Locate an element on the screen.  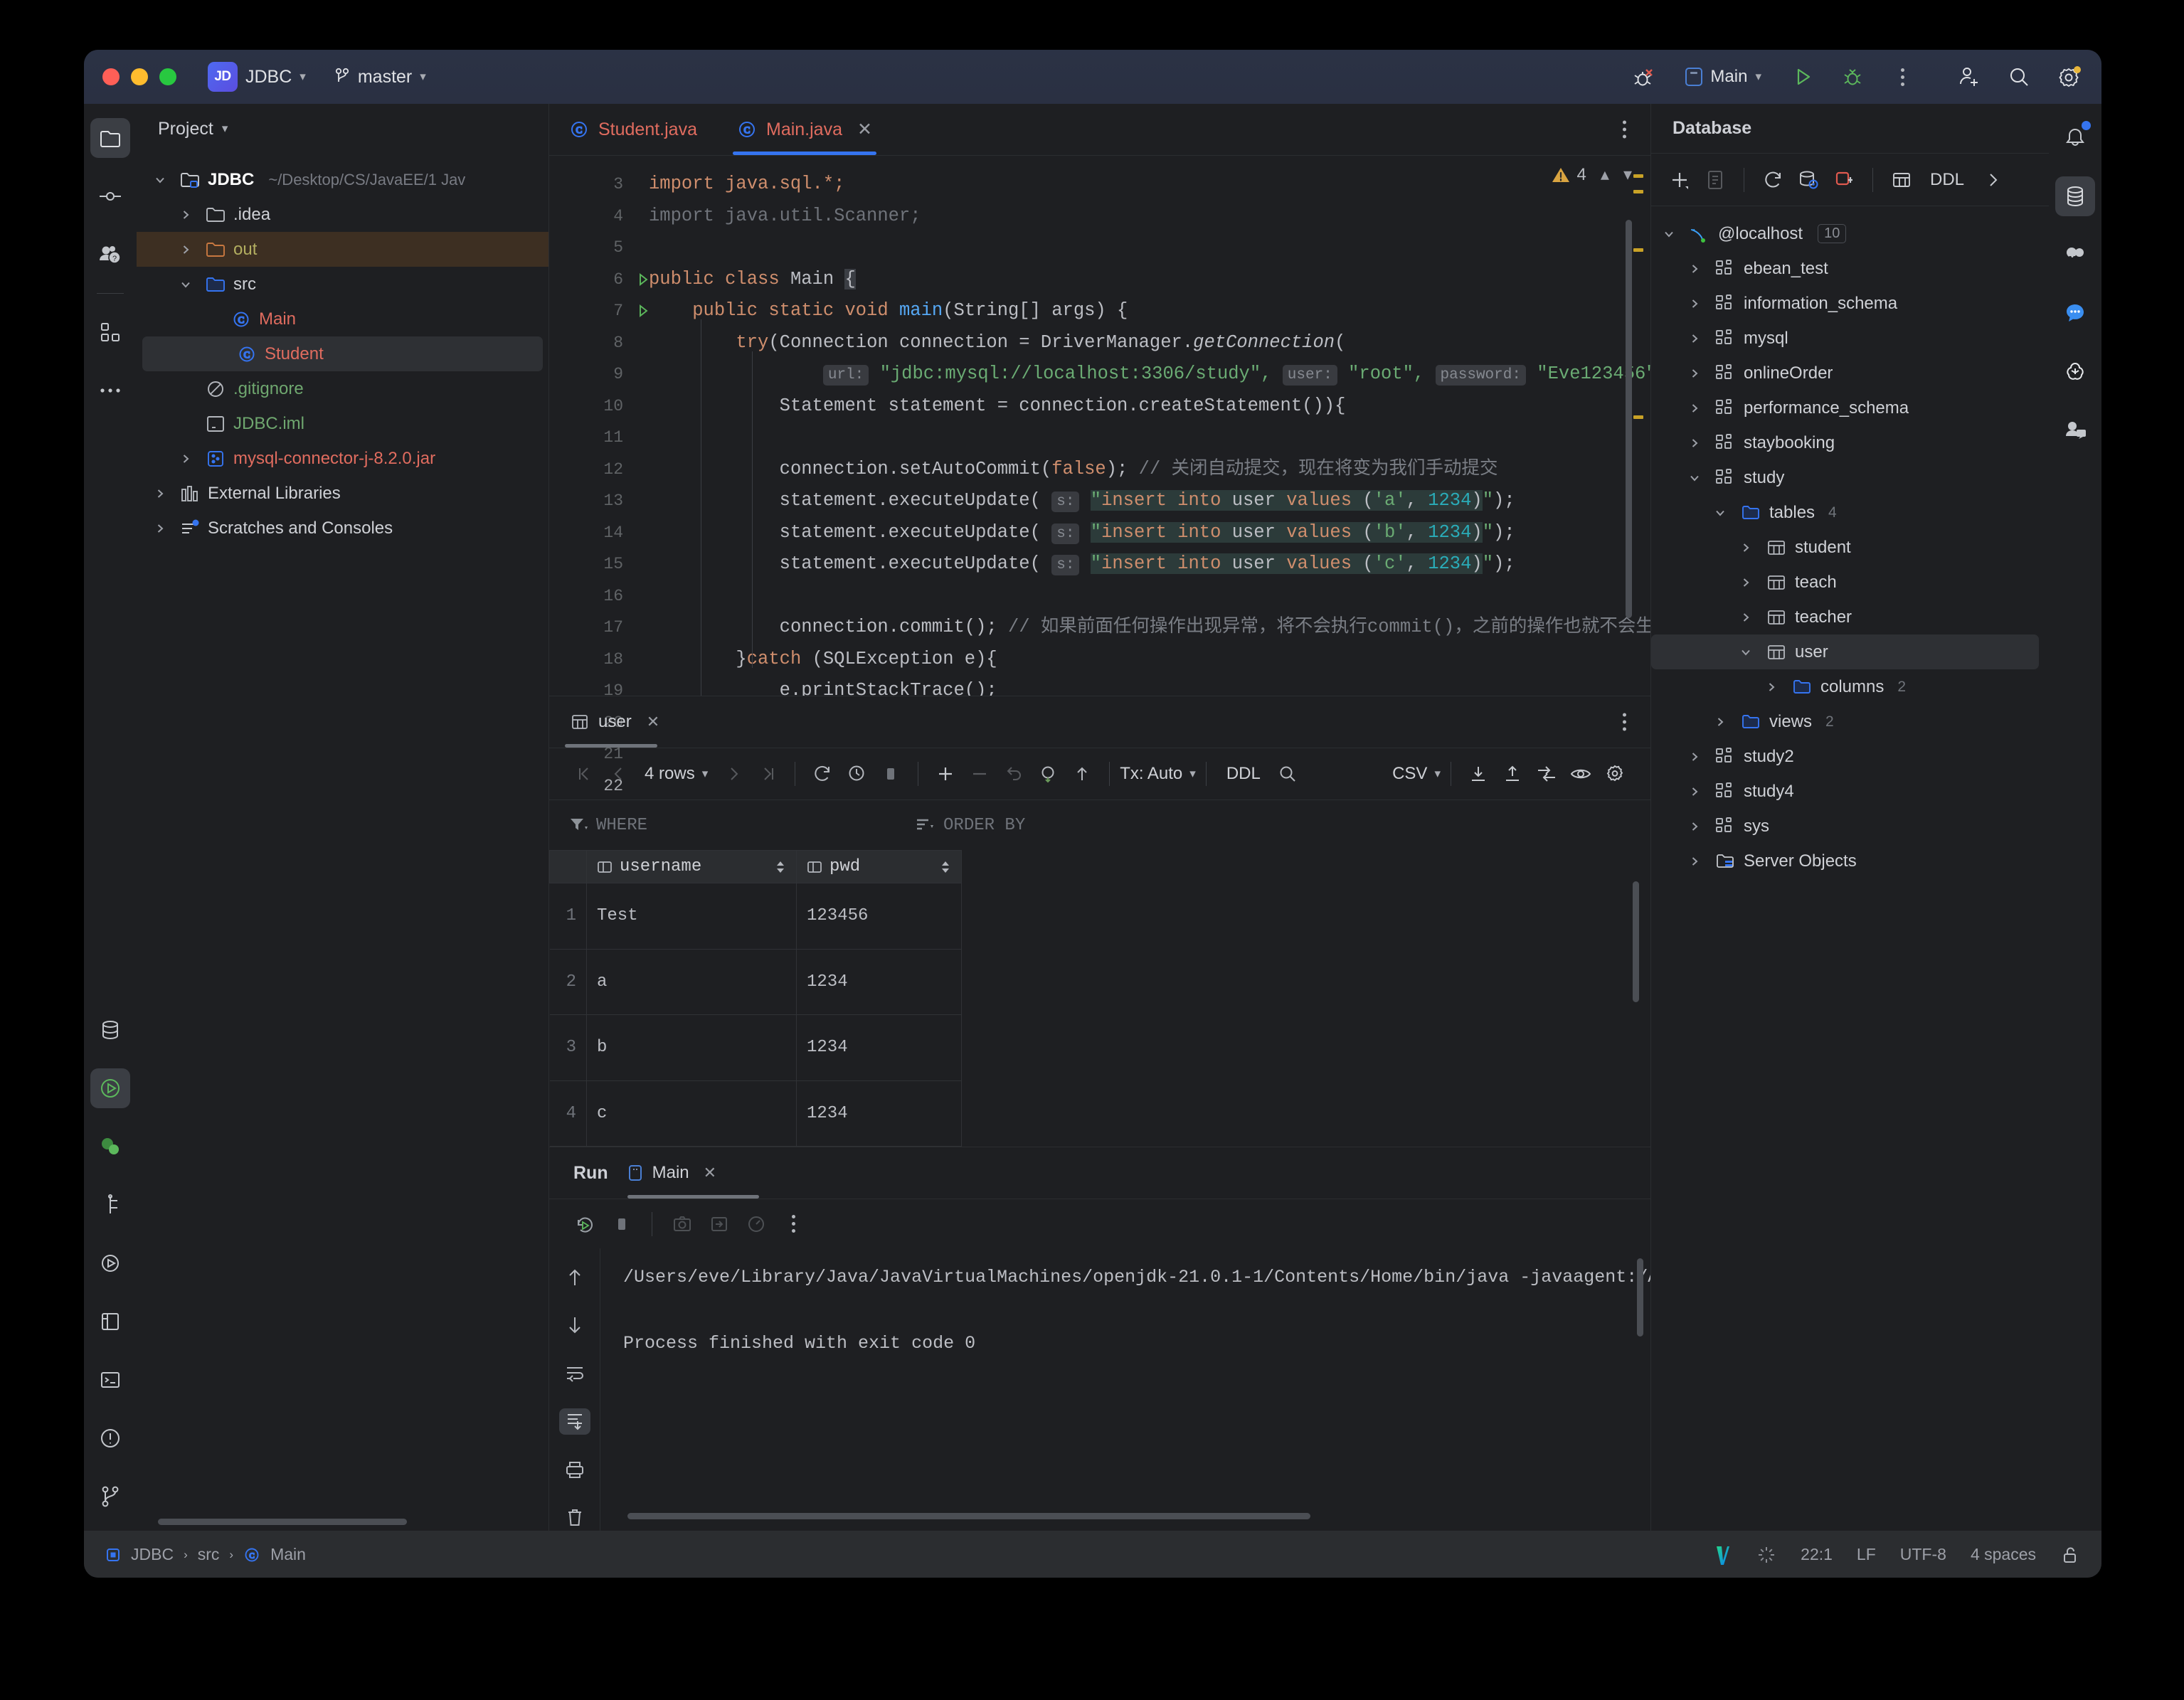
previous-problem-button: ▴ is located at coordinates (1605, 174).